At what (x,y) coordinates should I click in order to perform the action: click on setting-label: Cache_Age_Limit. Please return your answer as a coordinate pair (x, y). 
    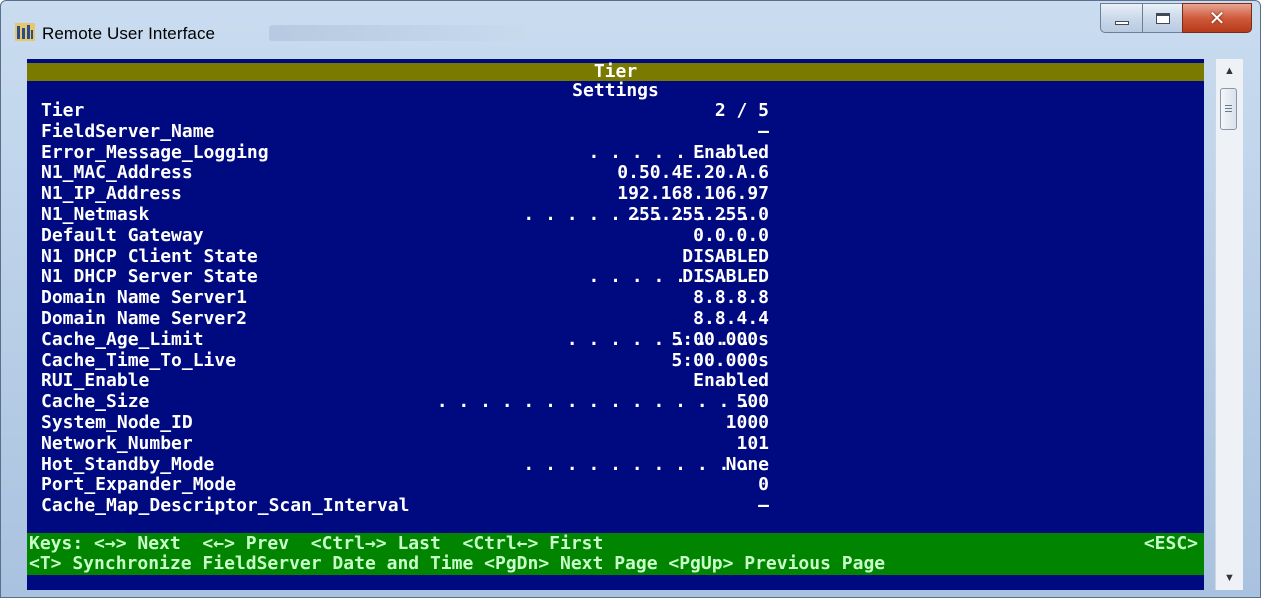
    Looking at the image, I should click on (122, 339).